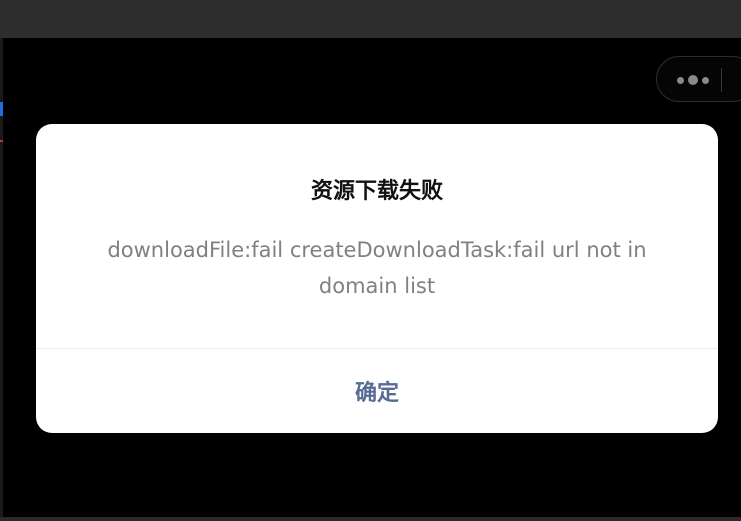  Describe the element at coordinates (1, 109) in the screenshot. I see `left-edge-accent` at that location.